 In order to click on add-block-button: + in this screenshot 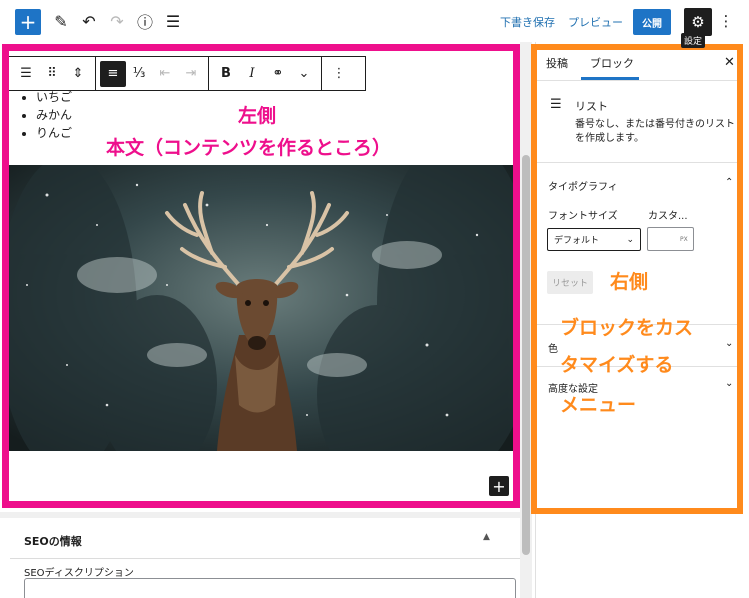, I will do `click(28, 22)`.